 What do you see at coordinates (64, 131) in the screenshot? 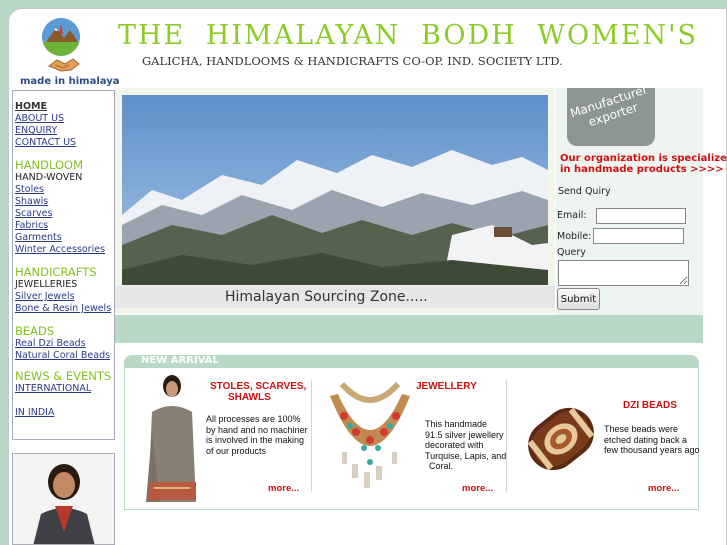
I see `nav-enquiry: ENQUIRY` at bounding box center [64, 131].